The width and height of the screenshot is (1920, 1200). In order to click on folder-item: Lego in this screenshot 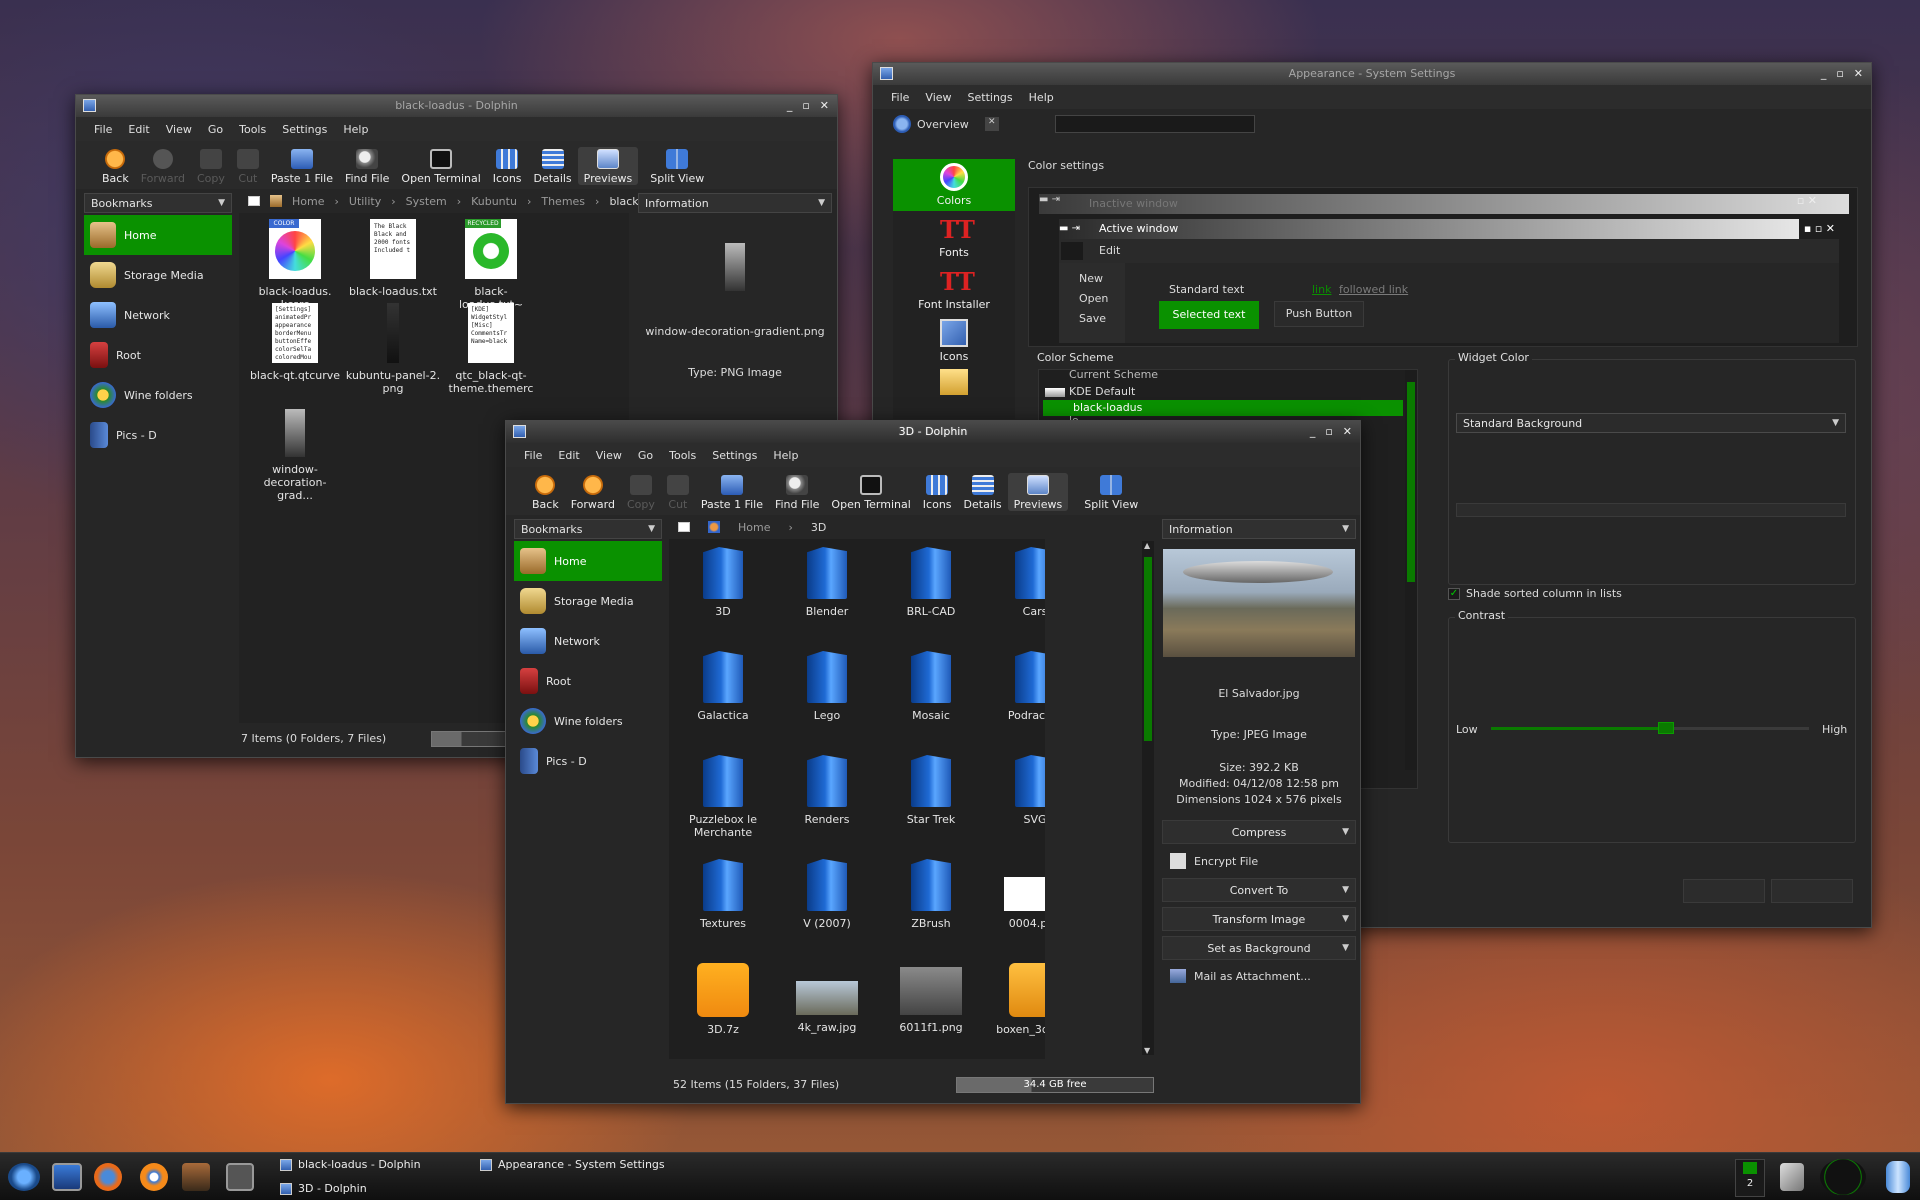, I will do `click(827, 686)`.